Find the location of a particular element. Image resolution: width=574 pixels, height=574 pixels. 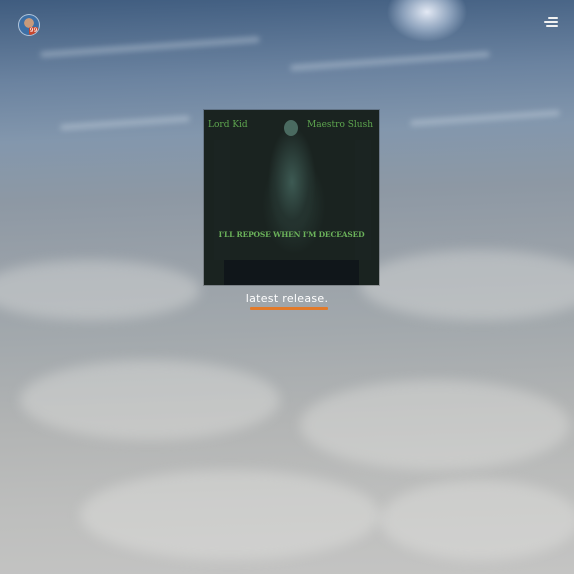

cover-base is located at coordinates (291, 272).